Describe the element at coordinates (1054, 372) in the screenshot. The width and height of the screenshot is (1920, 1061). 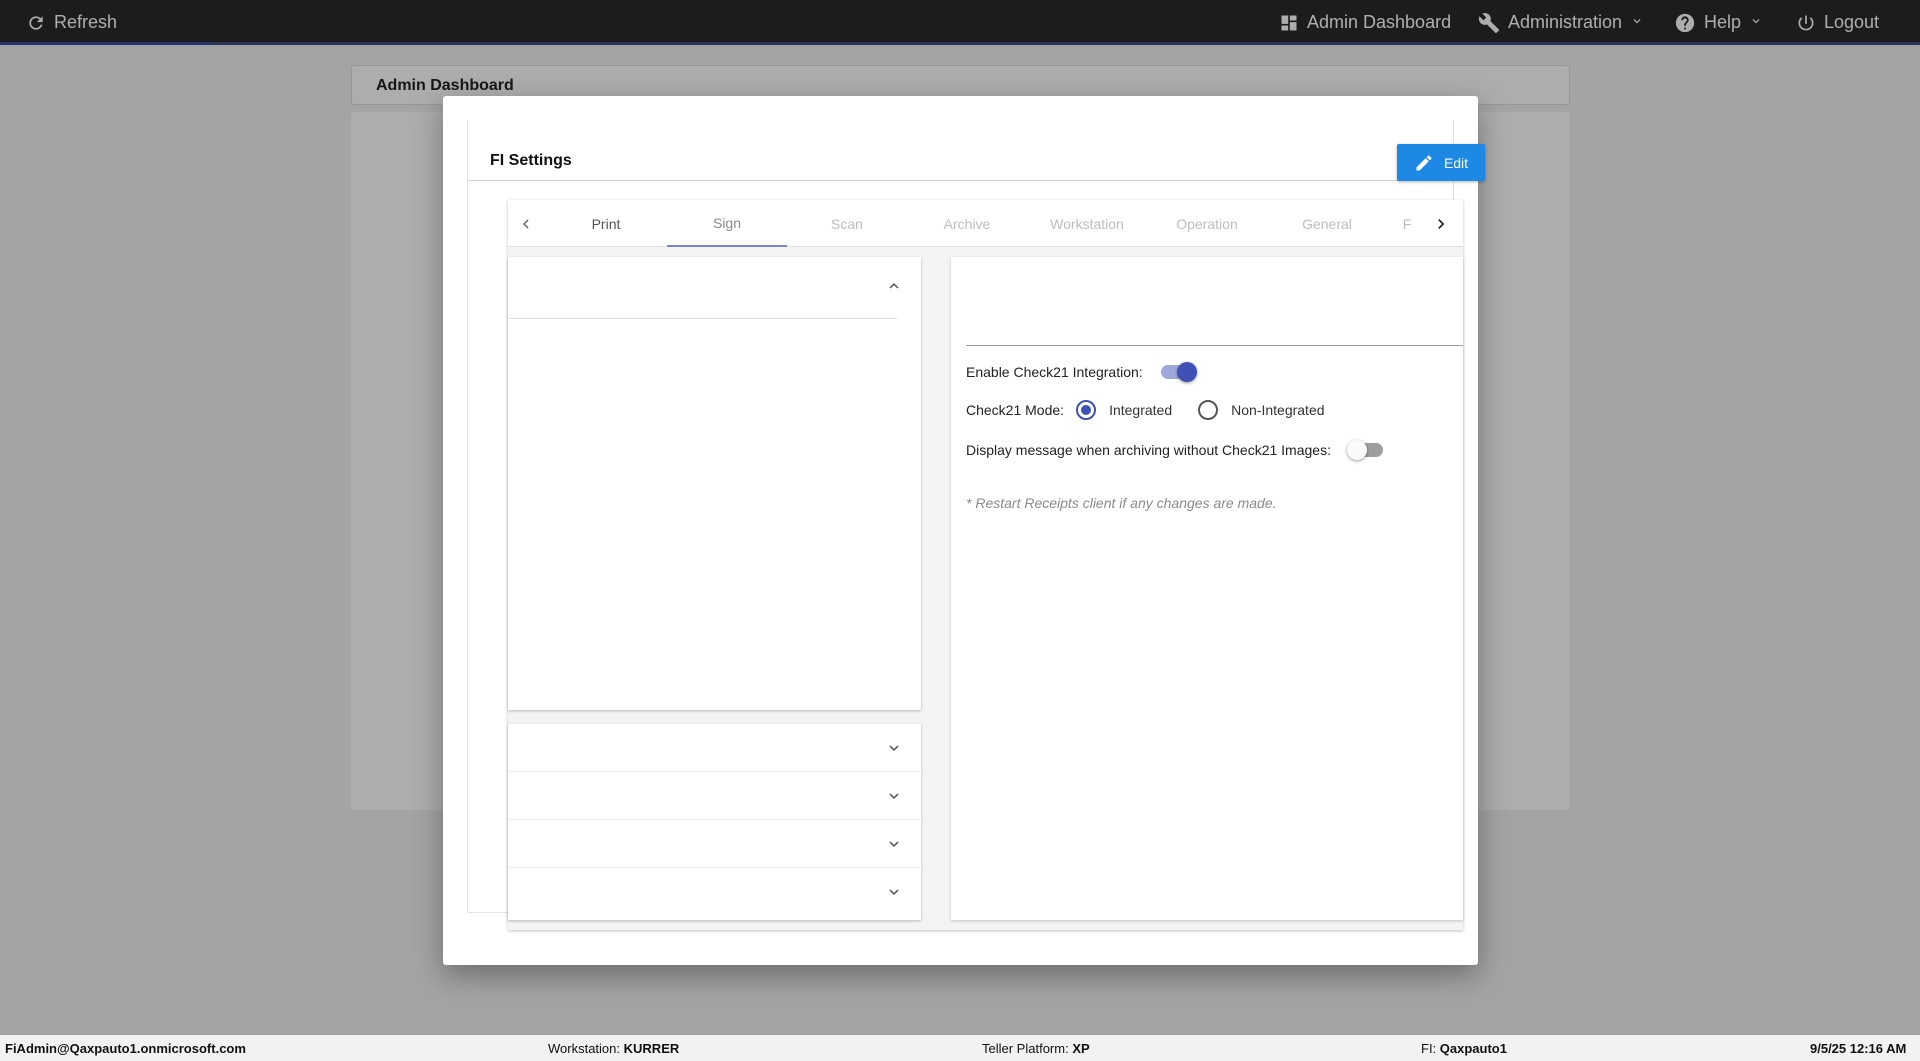
I see `enable-check21-label: Enable Check21 Integration:` at that location.